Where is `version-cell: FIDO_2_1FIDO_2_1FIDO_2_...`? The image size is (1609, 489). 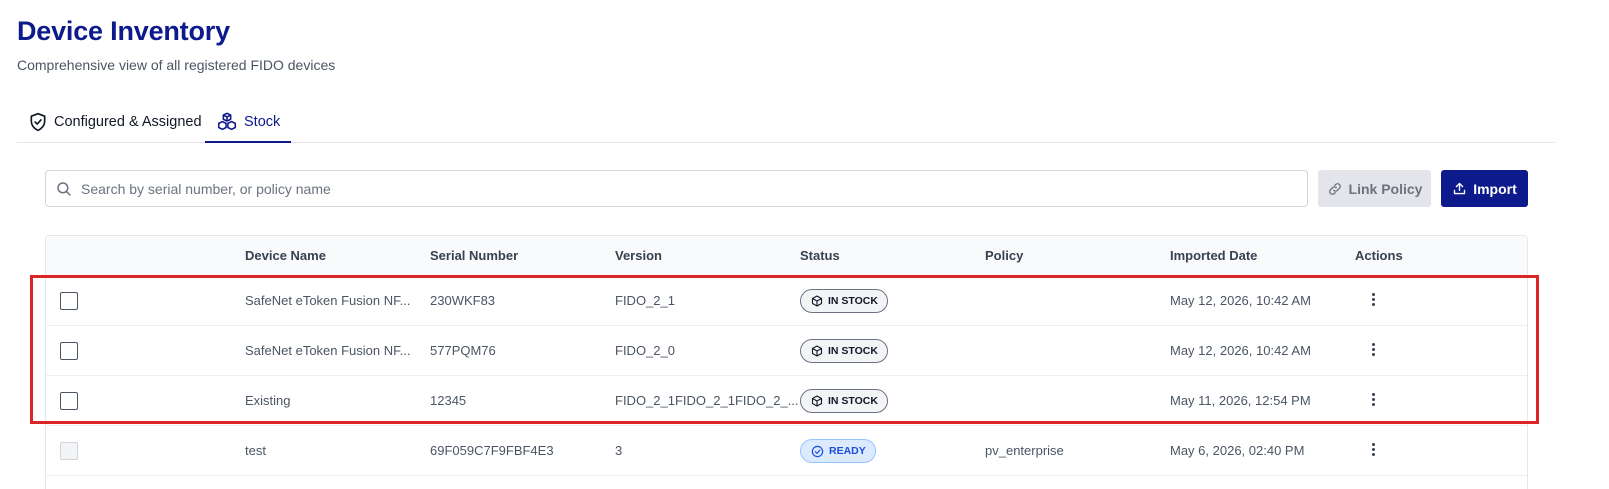
version-cell: FIDO_2_1FIDO_2_1FIDO_2_... is located at coordinates (707, 400).